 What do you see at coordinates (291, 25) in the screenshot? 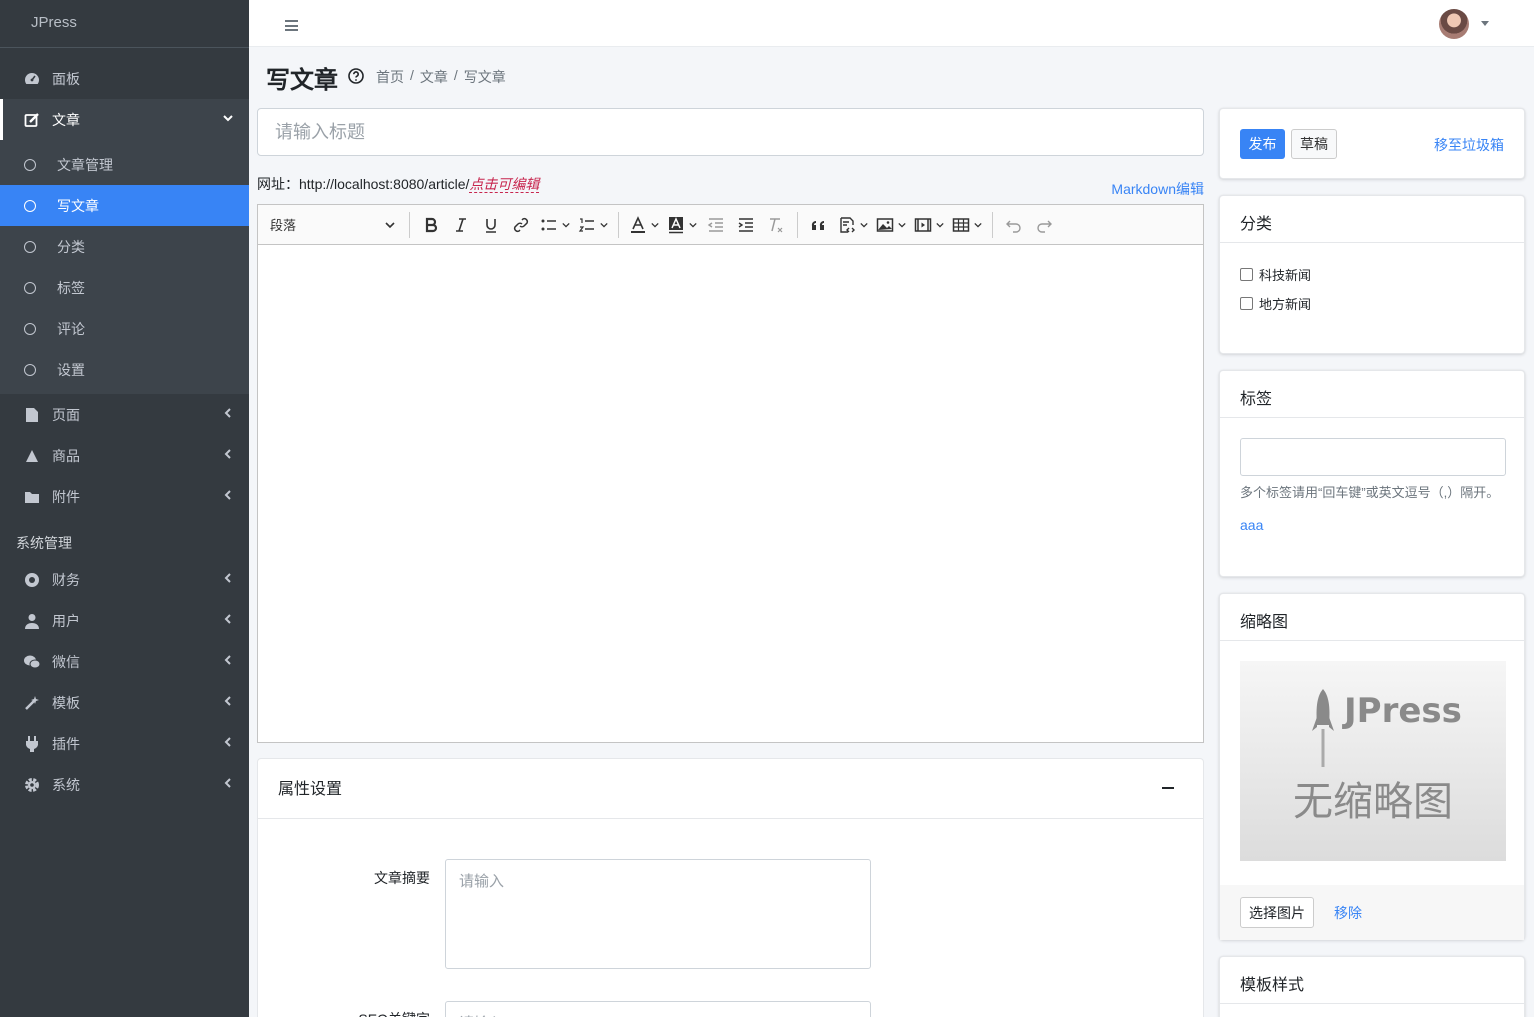
I see `menu-toggle-icon` at bounding box center [291, 25].